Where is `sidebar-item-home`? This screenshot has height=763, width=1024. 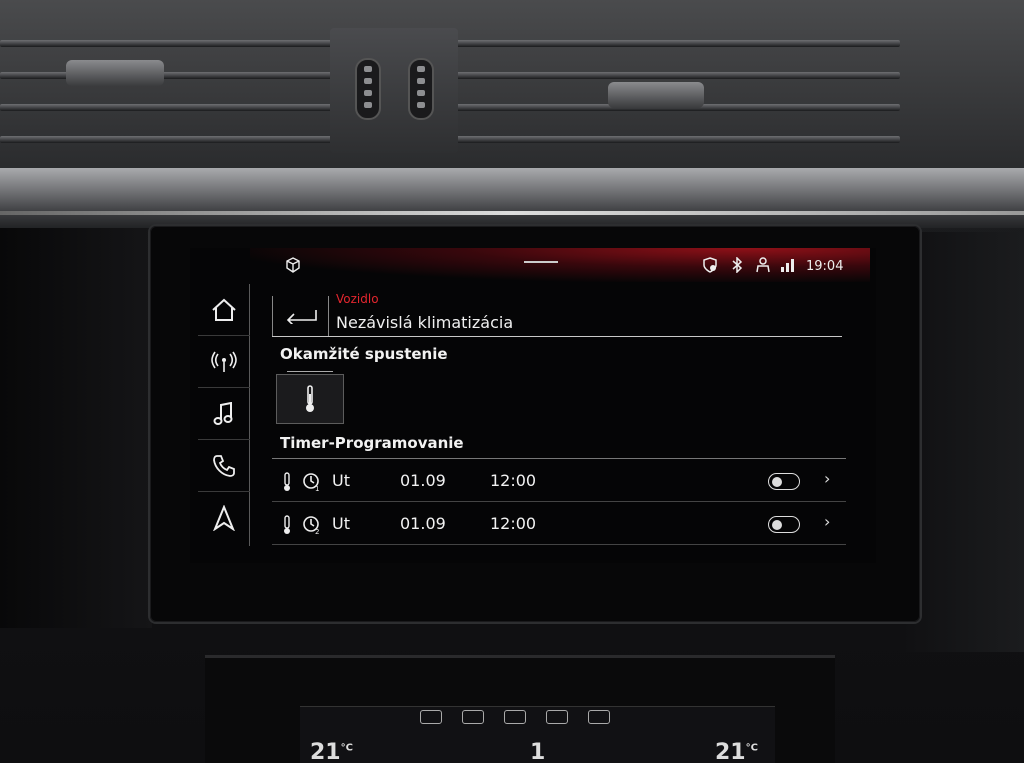
sidebar-item-home is located at coordinates (224, 310).